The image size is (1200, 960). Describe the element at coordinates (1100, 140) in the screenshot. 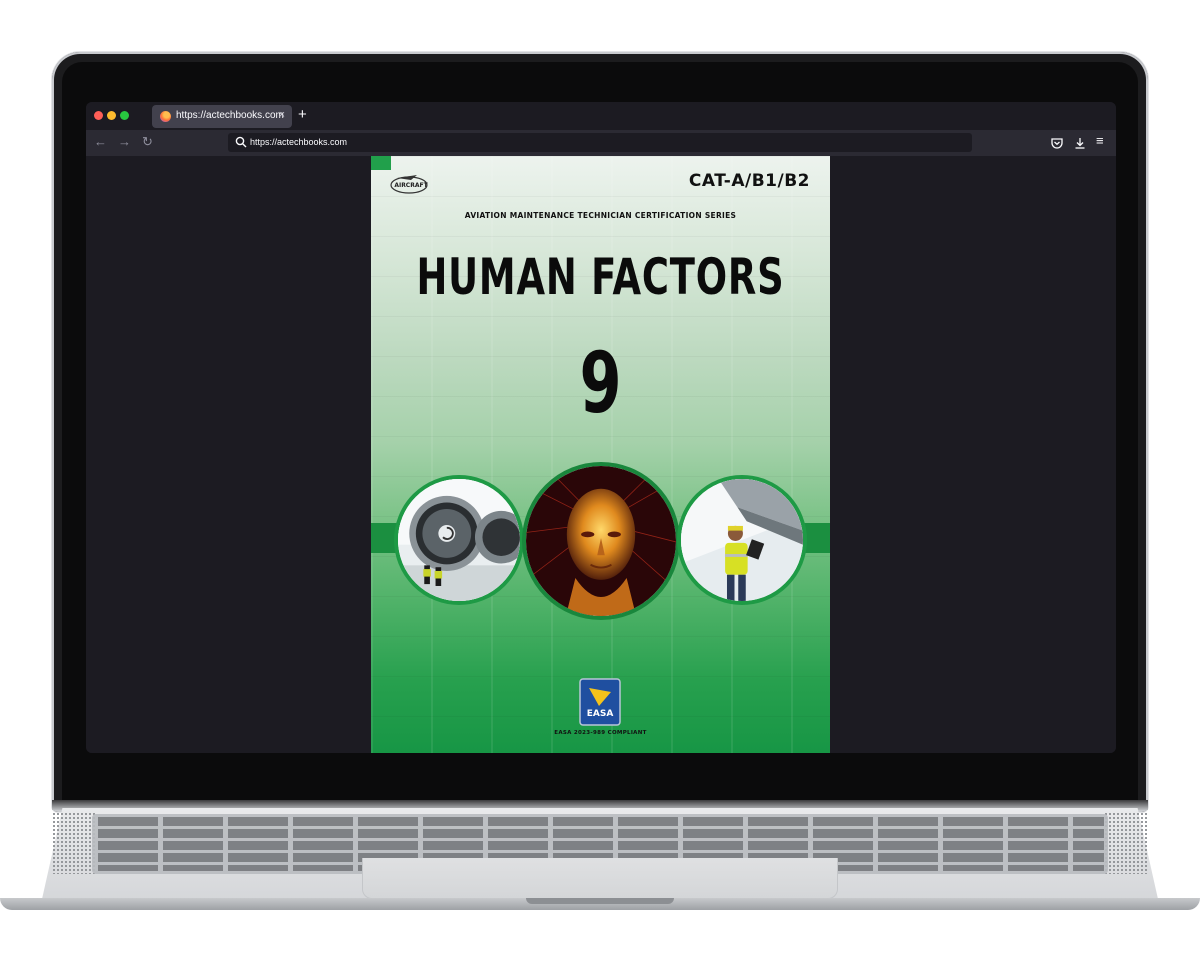

I see `menu-icon: ≡` at that location.